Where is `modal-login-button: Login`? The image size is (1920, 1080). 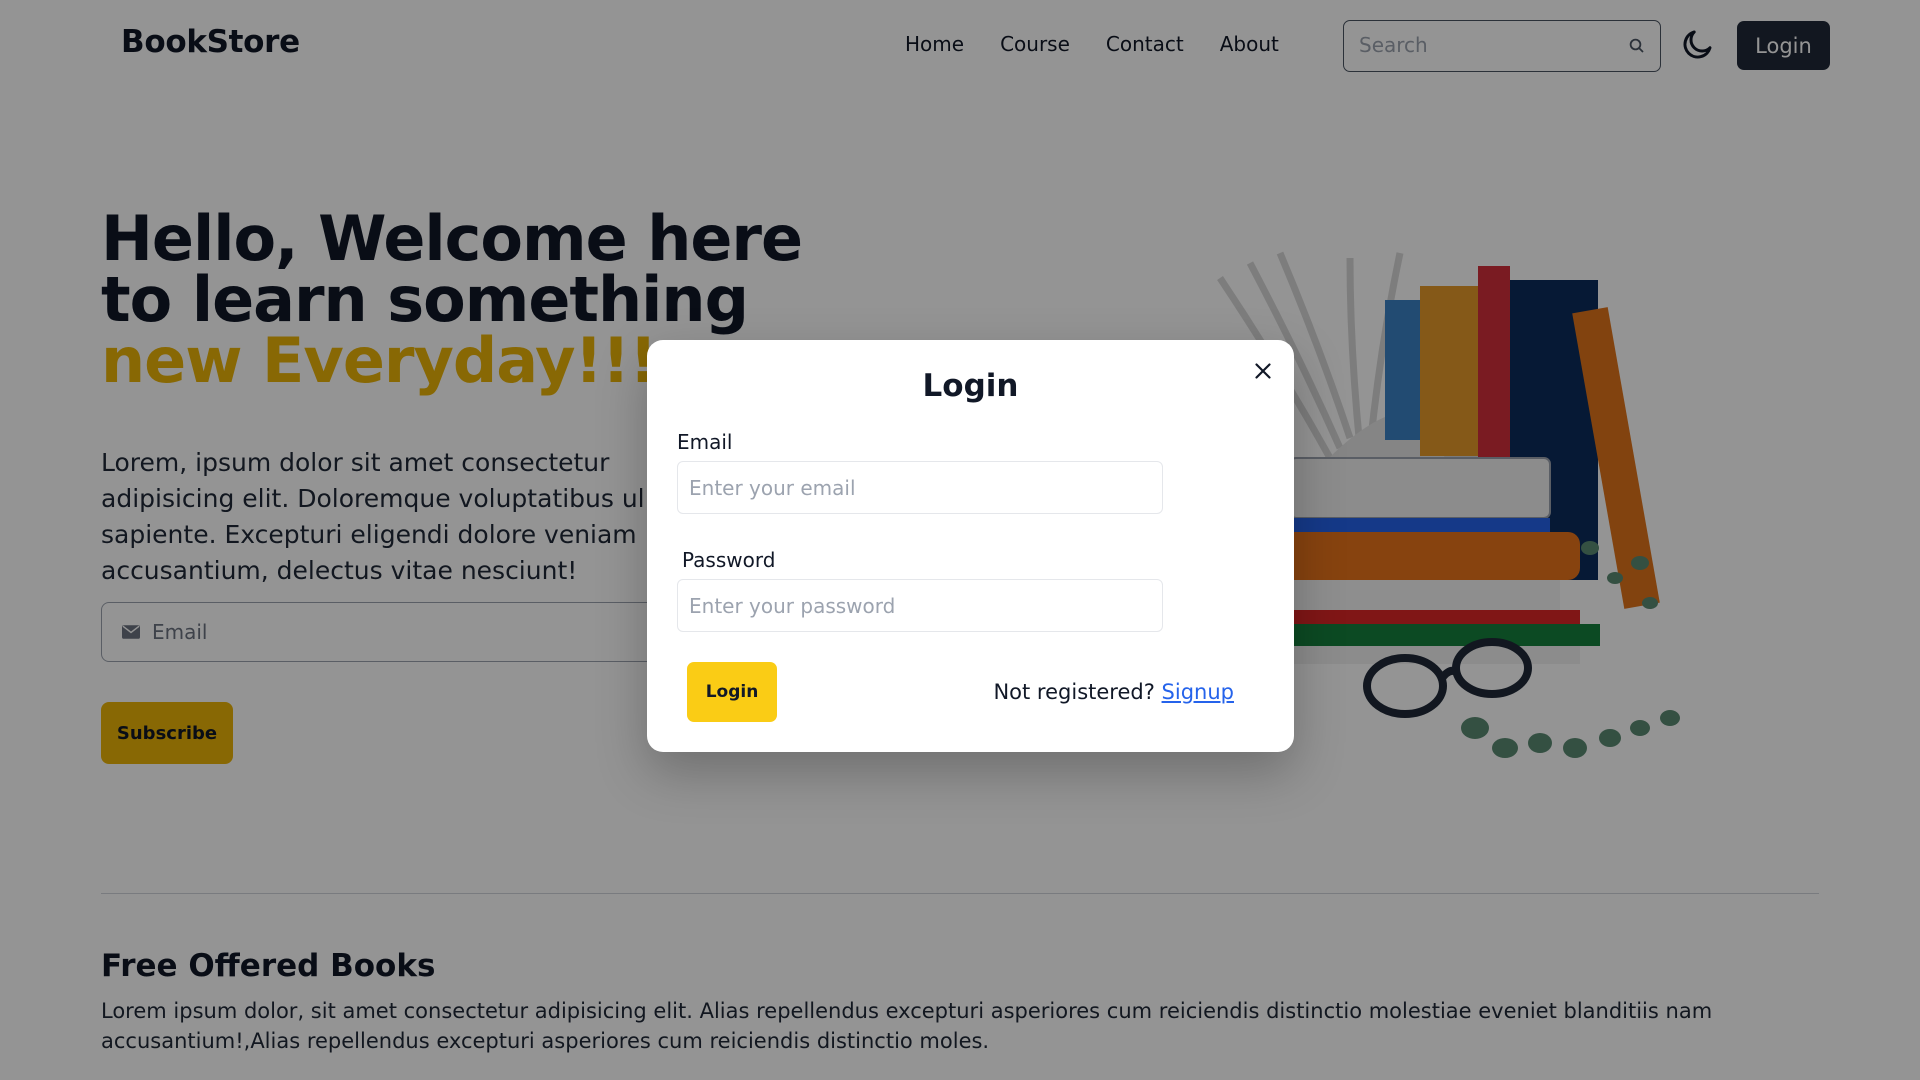
modal-login-button: Login is located at coordinates (732, 692).